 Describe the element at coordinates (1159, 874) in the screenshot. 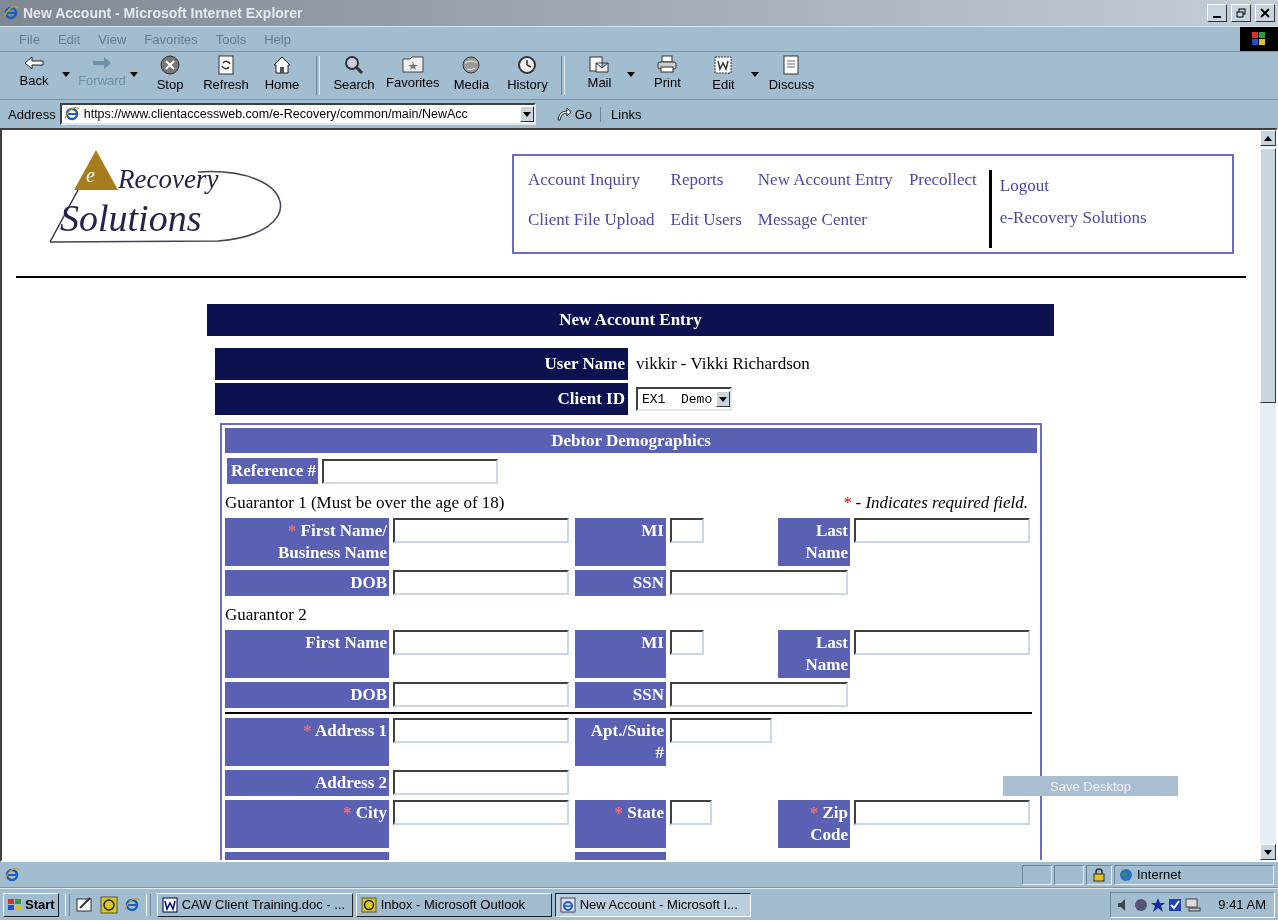

I see `zone-label: Internet` at that location.